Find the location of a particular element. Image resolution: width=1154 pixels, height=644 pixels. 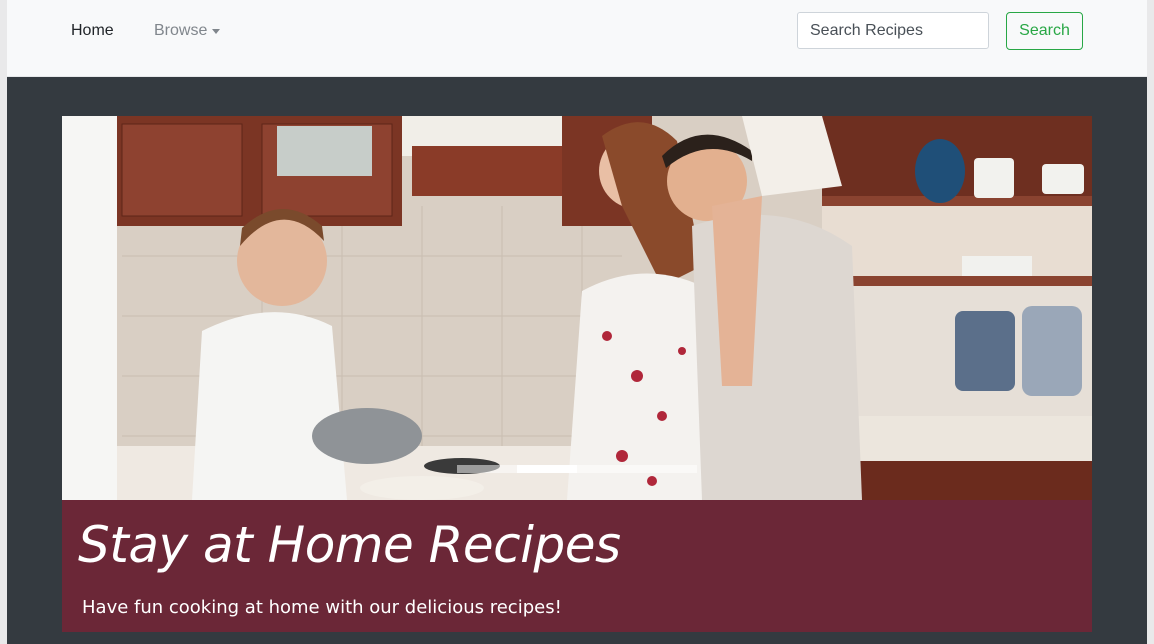

carousel-indicators is located at coordinates (577, 469).